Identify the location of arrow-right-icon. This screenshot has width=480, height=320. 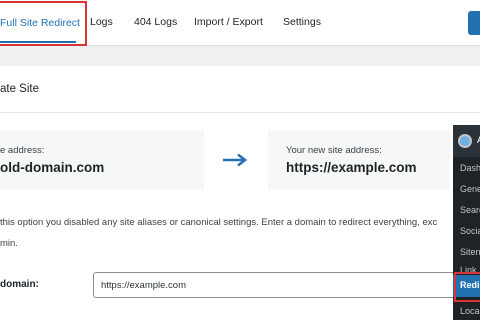
(235, 160).